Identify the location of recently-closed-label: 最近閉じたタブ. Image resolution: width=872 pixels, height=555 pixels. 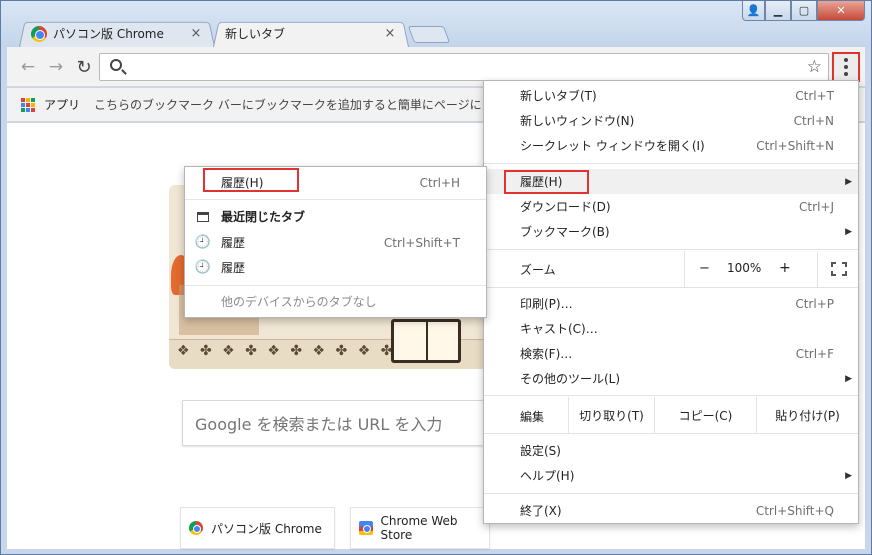
(263, 217).